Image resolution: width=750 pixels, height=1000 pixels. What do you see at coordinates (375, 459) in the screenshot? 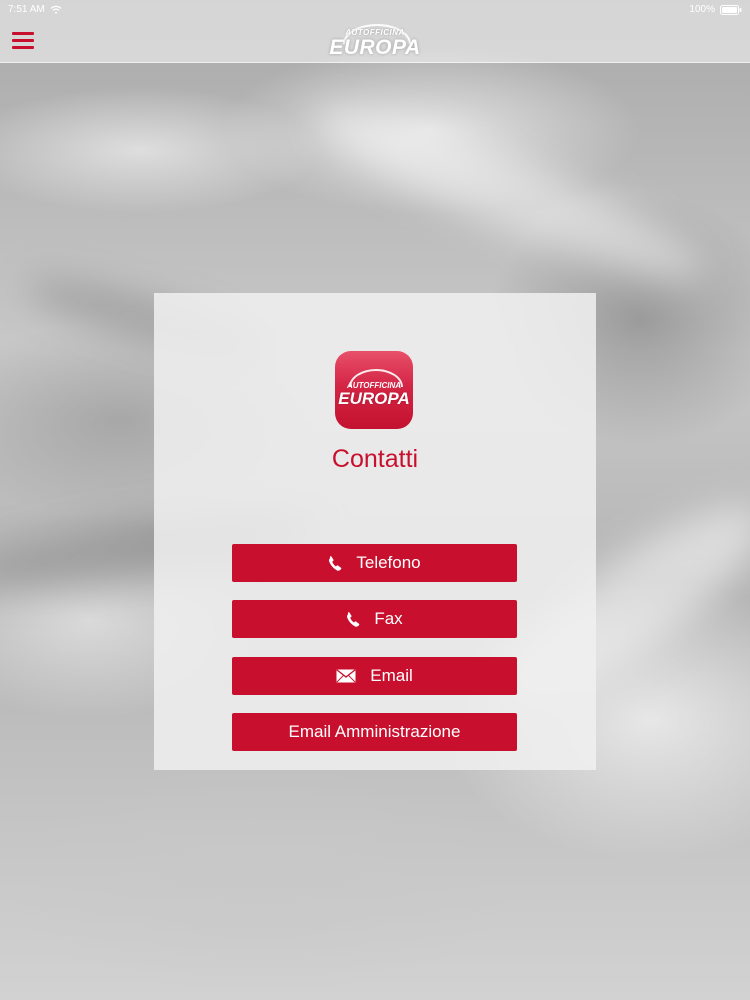
I see `page-title: Contatti` at bounding box center [375, 459].